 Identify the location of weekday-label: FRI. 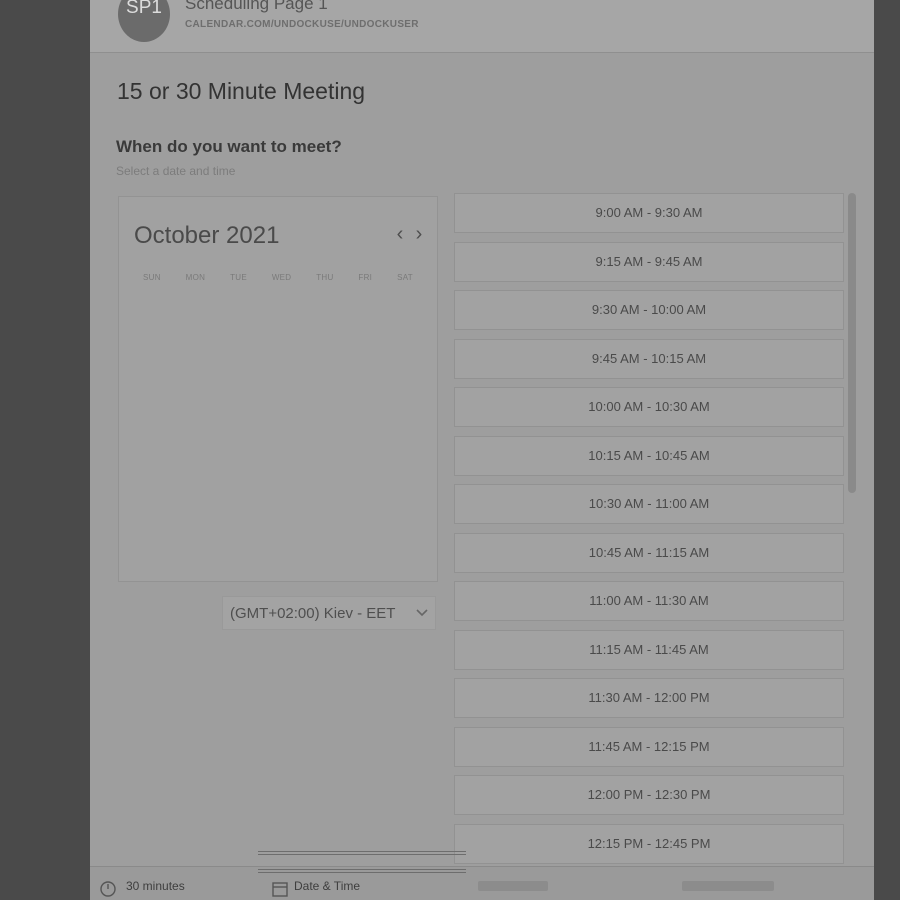
(365, 277).